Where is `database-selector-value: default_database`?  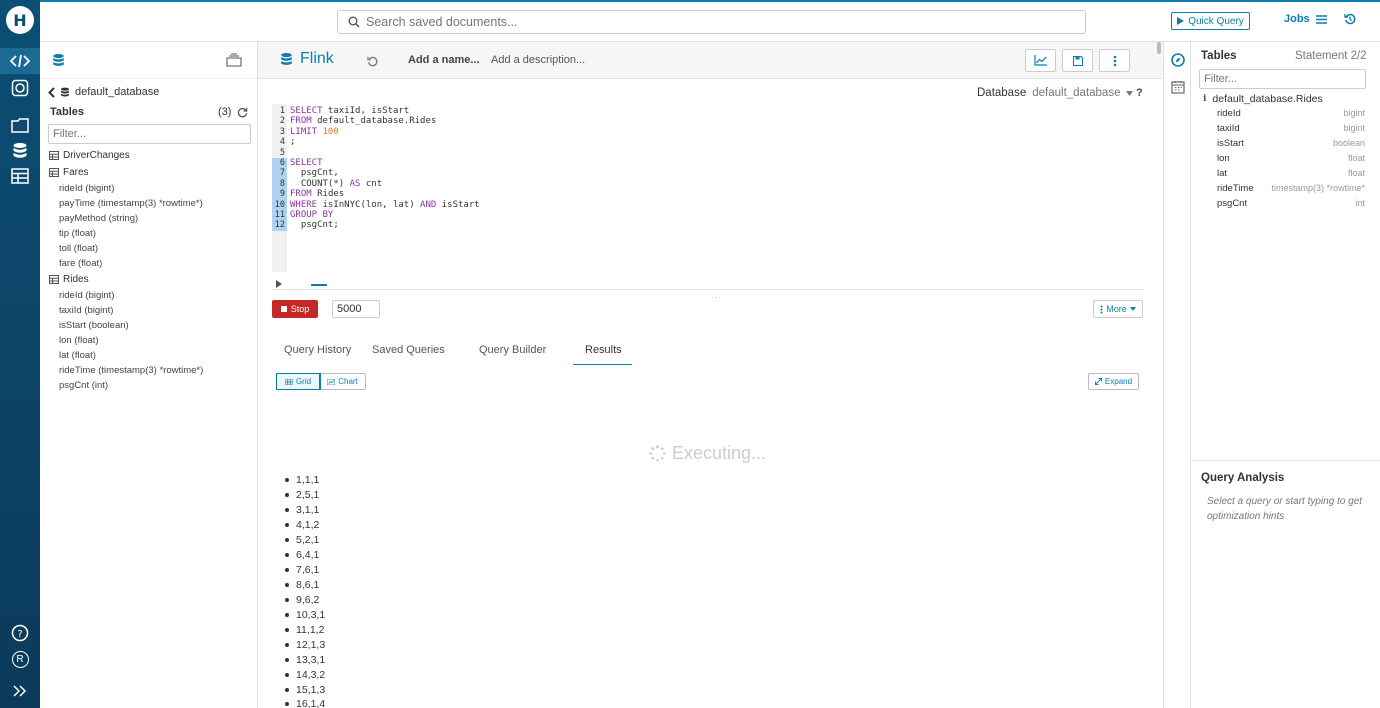 database-selector-value: default_database is located at coordinates (1076, 93).